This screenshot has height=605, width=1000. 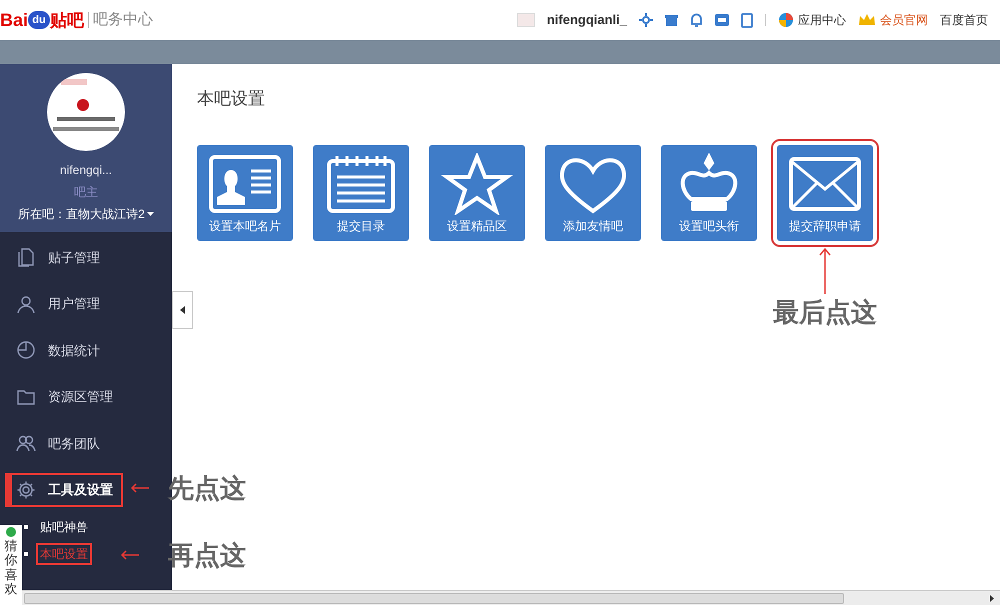 What do you see at coordinates (964, 20) in the screenshot?
I see `header-link: 百度首页` at bounding box center [964, 20].